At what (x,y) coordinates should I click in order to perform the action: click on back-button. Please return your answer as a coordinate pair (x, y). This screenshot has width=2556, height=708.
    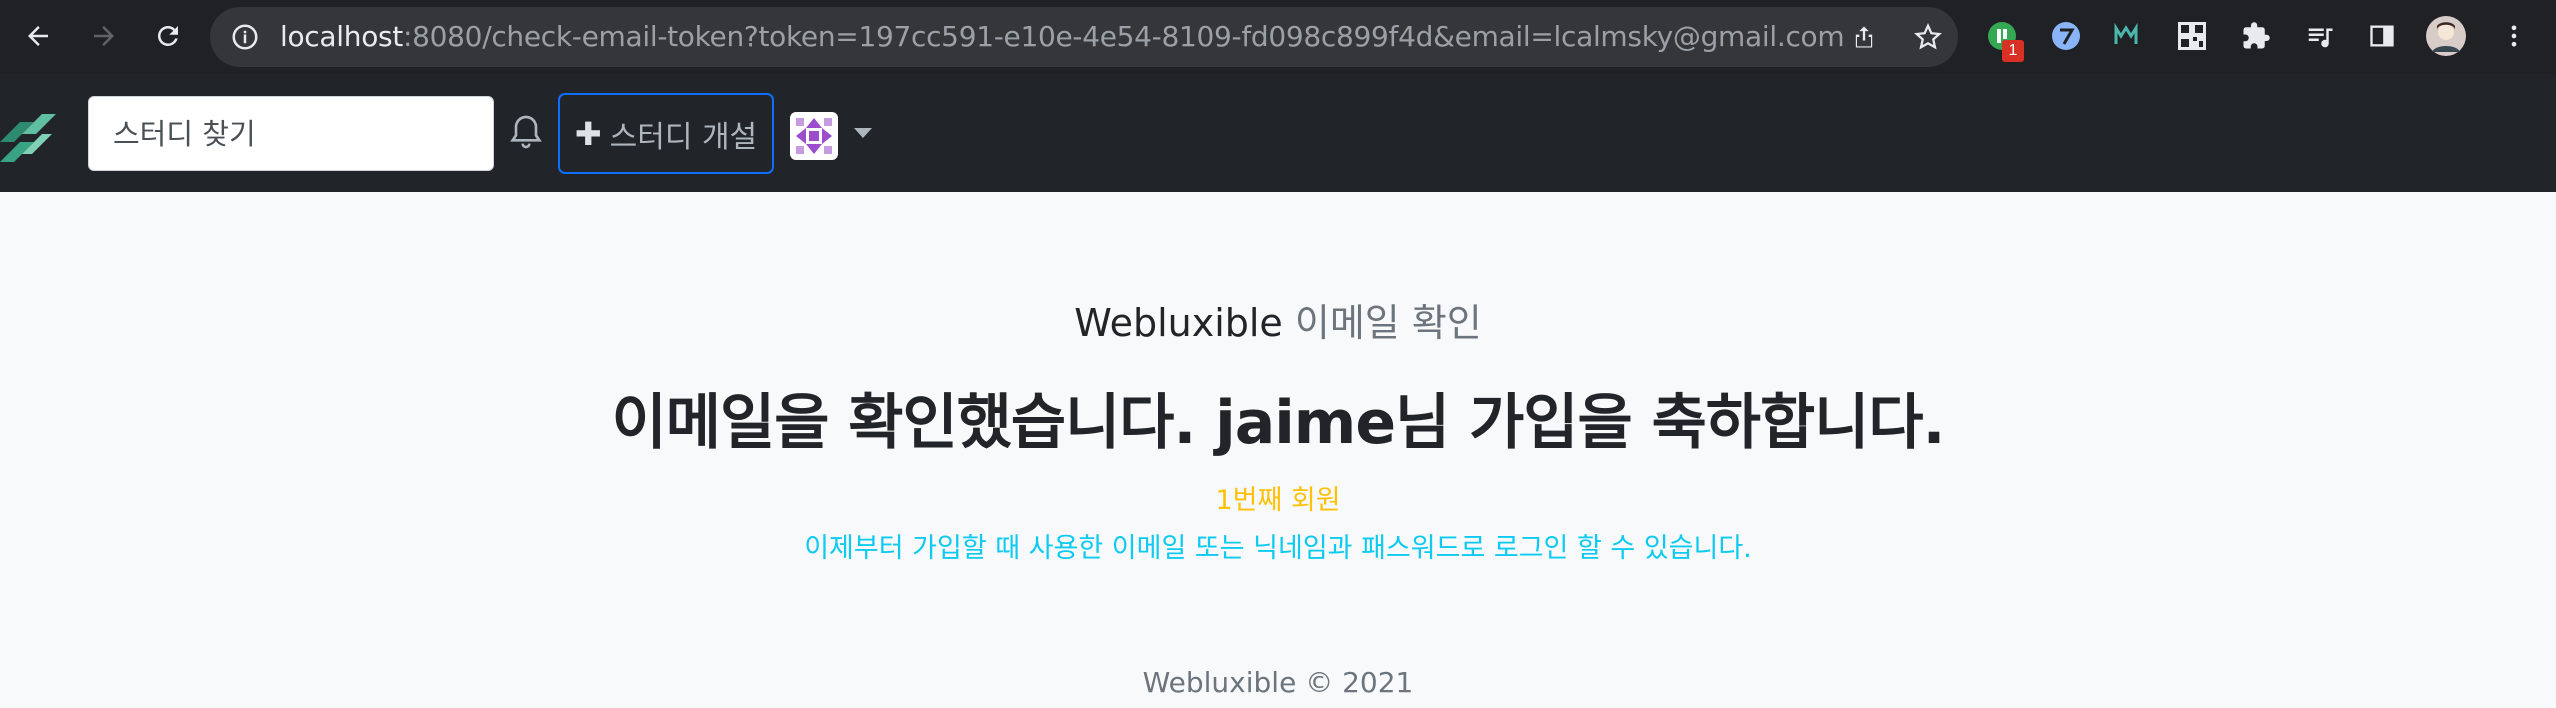
    Looking at the image, I should click on (38, 36).